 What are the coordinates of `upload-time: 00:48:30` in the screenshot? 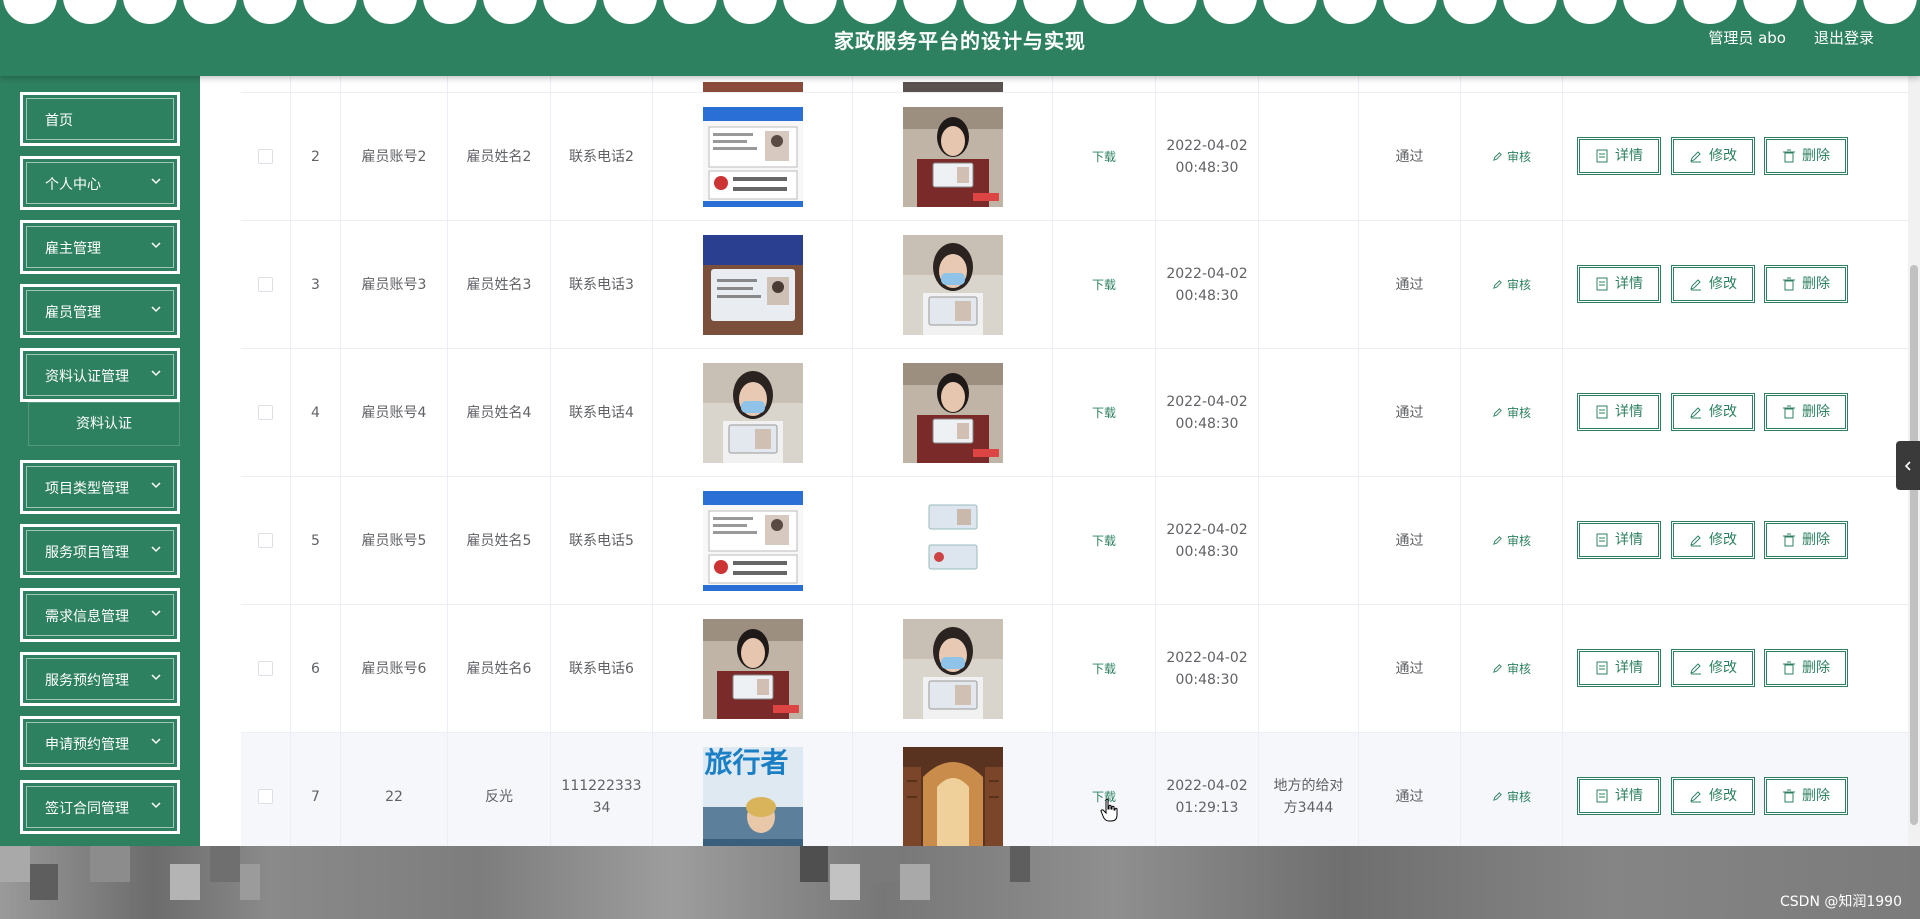 It's located at (1207, 295).